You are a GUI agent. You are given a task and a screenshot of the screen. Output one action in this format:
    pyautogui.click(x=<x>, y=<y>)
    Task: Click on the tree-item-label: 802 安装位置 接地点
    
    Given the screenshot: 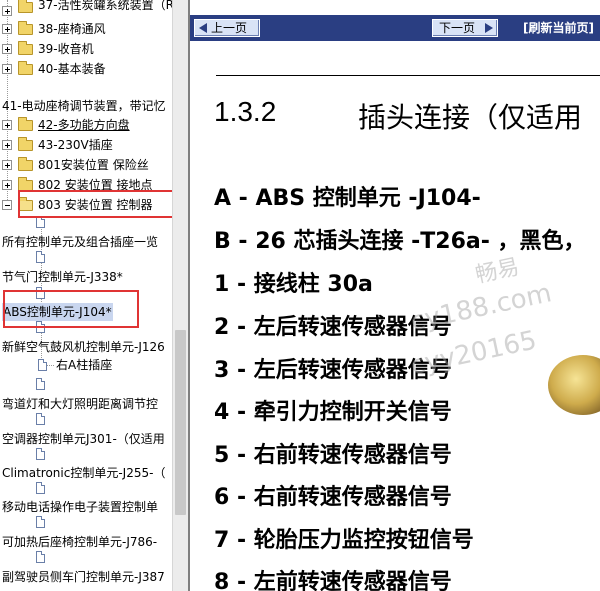 What is the action you would take?
    pyautogui.click(x=95, y=185)
    